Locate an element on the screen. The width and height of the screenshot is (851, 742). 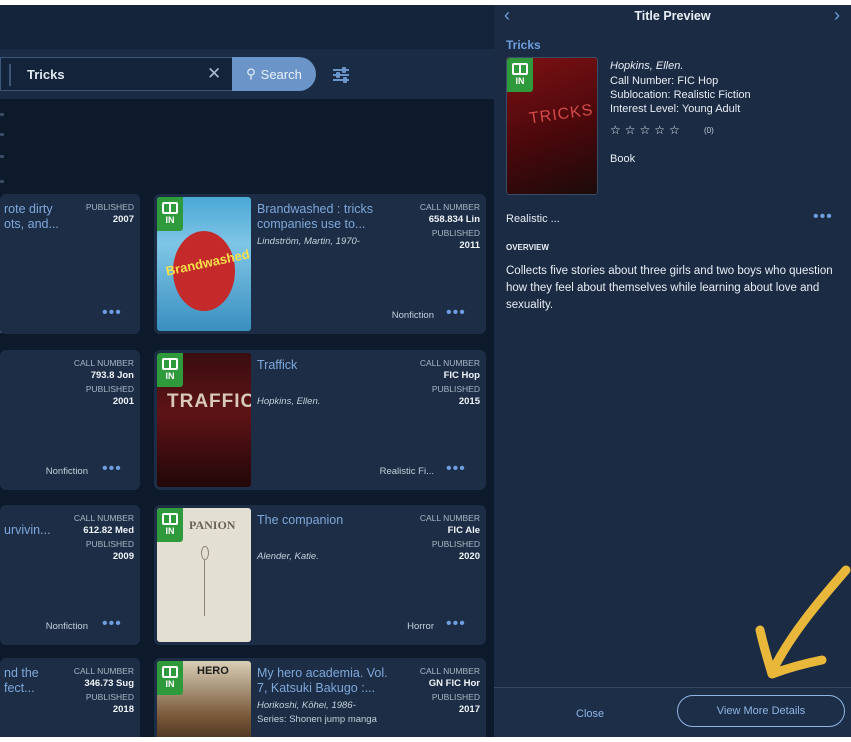
card-meta-value: 2018 is located at coordinates (123, 709).